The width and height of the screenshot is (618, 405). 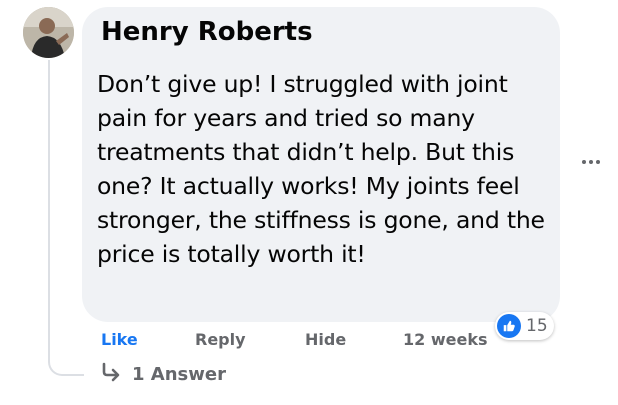 I want to click on like-button: Like, so click(x=119, y=339).